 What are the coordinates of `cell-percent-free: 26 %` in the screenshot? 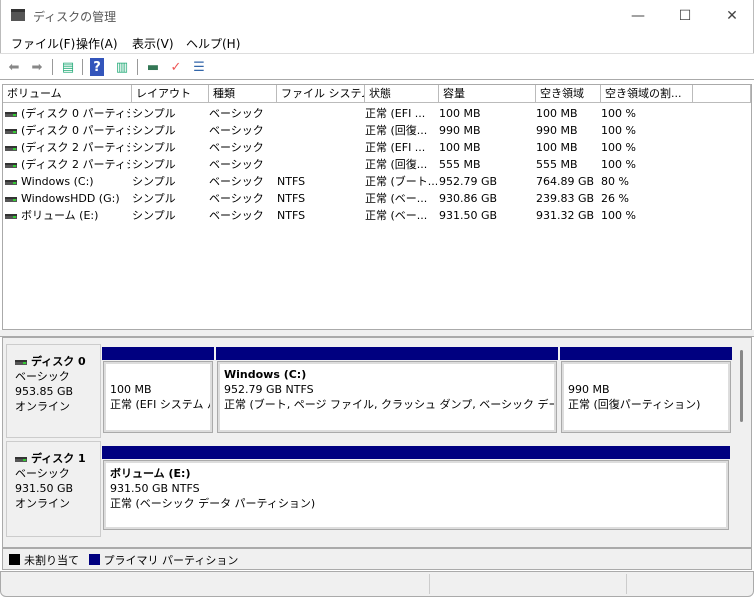 It's located at (615, 198).